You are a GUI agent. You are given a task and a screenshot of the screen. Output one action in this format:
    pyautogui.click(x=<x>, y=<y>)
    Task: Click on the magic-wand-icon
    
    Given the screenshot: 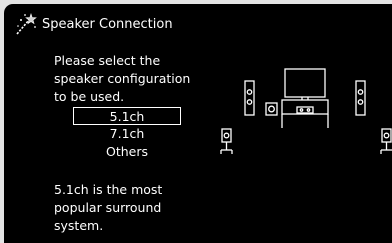 What is the action you would take?
    pyautogui.click(x=26, y=24)
    